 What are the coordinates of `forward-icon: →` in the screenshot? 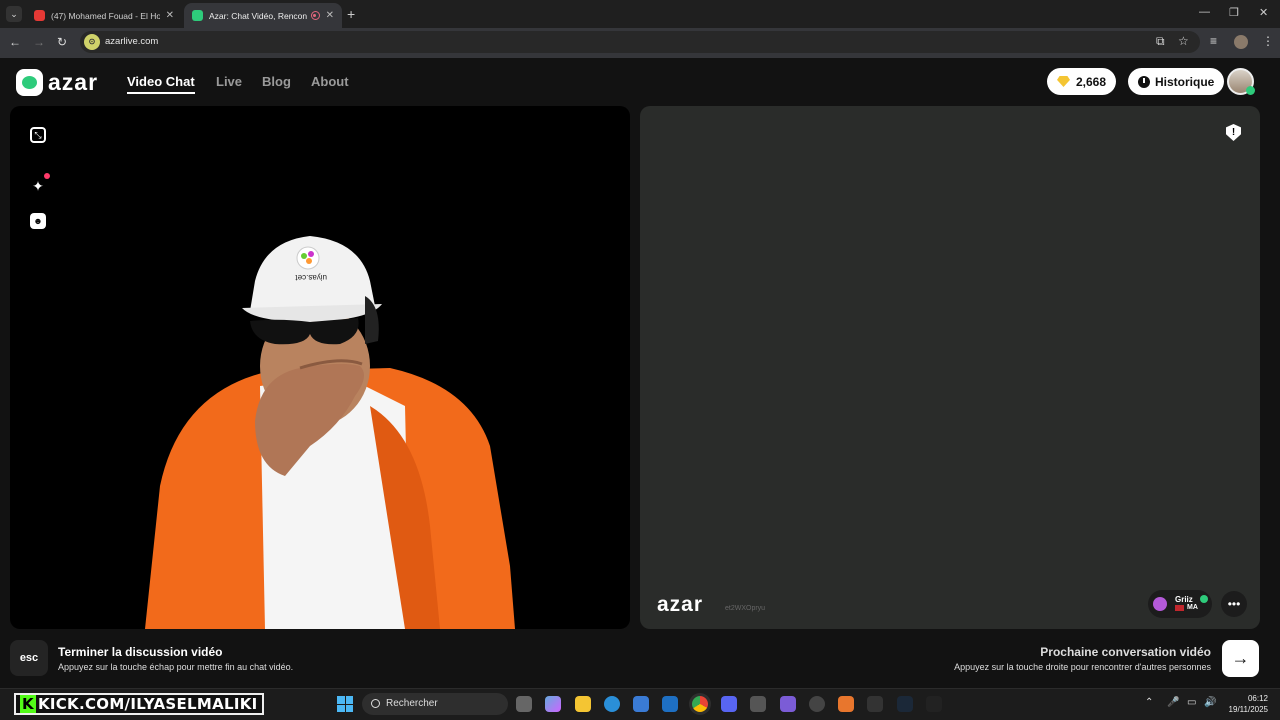 It's located at (39, 42).